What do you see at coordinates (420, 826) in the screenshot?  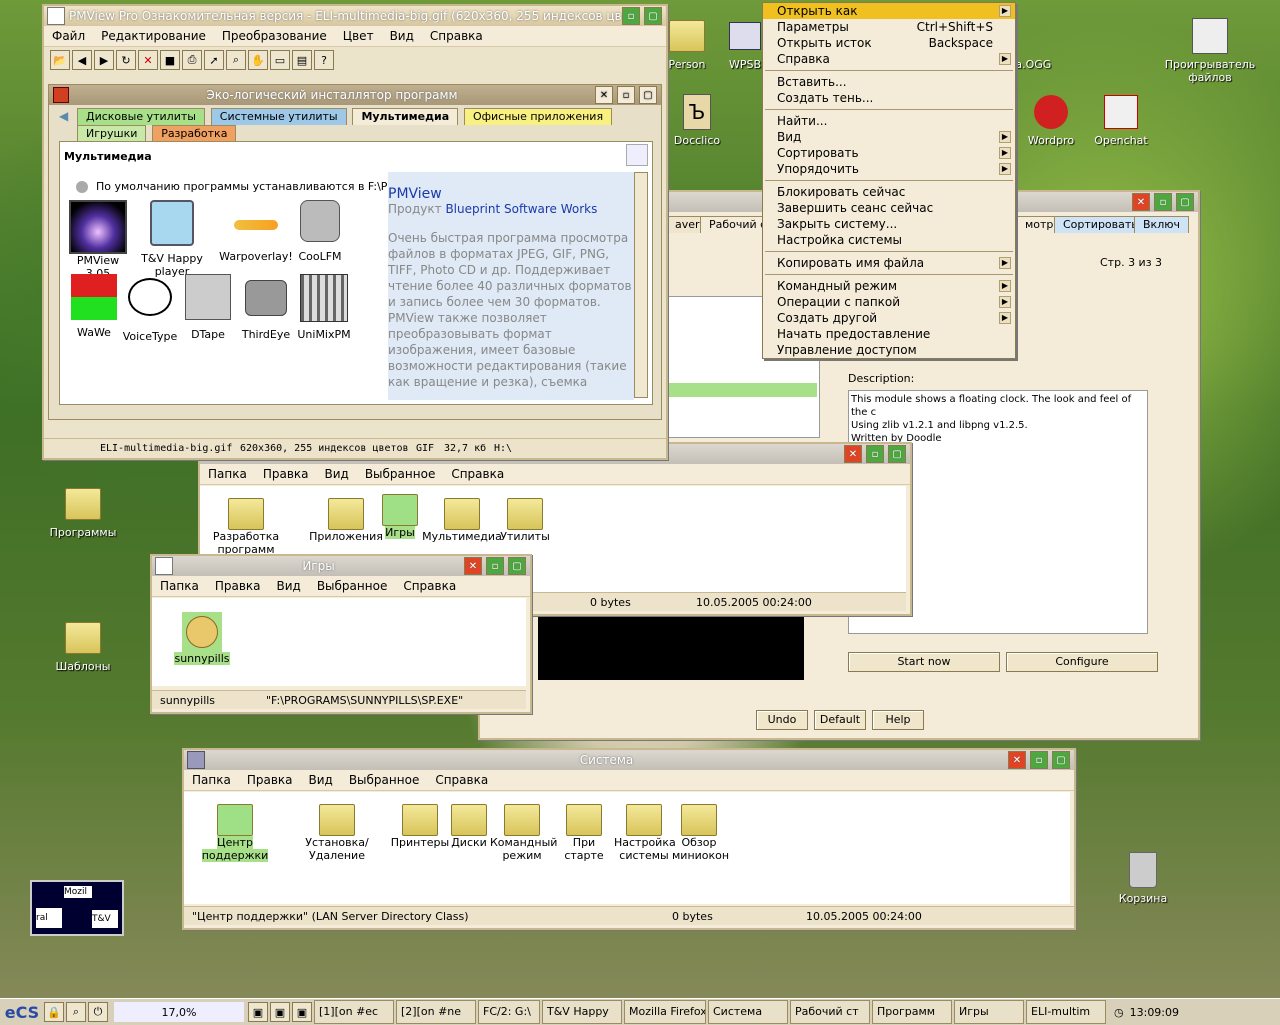 I see `system-item-printers: Принтеры` at bounding box center [420, 826].